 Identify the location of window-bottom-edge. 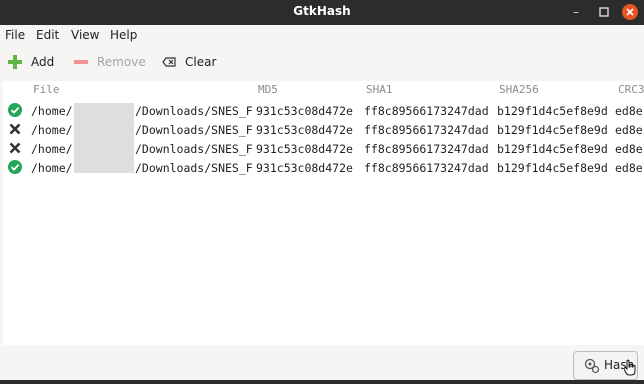
(322, 382).